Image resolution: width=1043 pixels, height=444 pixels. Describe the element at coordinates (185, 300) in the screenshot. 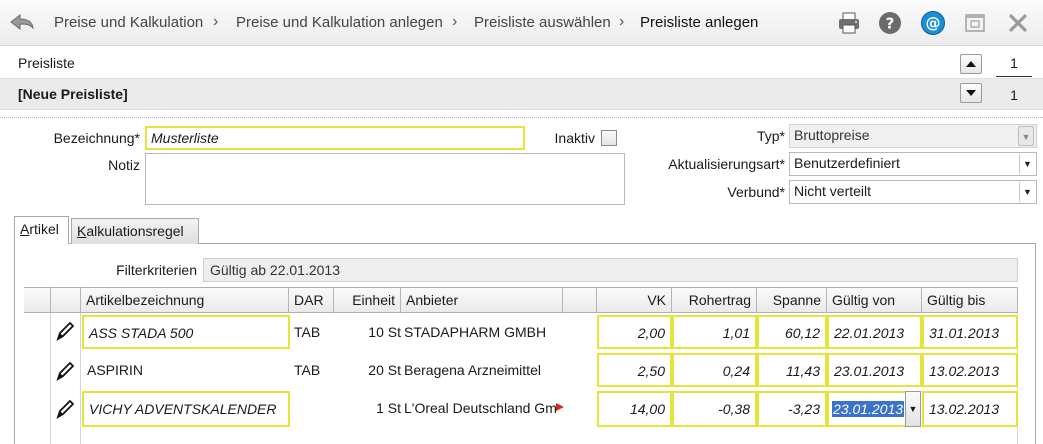

I see `column-header-artikelbezeichnung: Artikelbezeichnung` at that location.